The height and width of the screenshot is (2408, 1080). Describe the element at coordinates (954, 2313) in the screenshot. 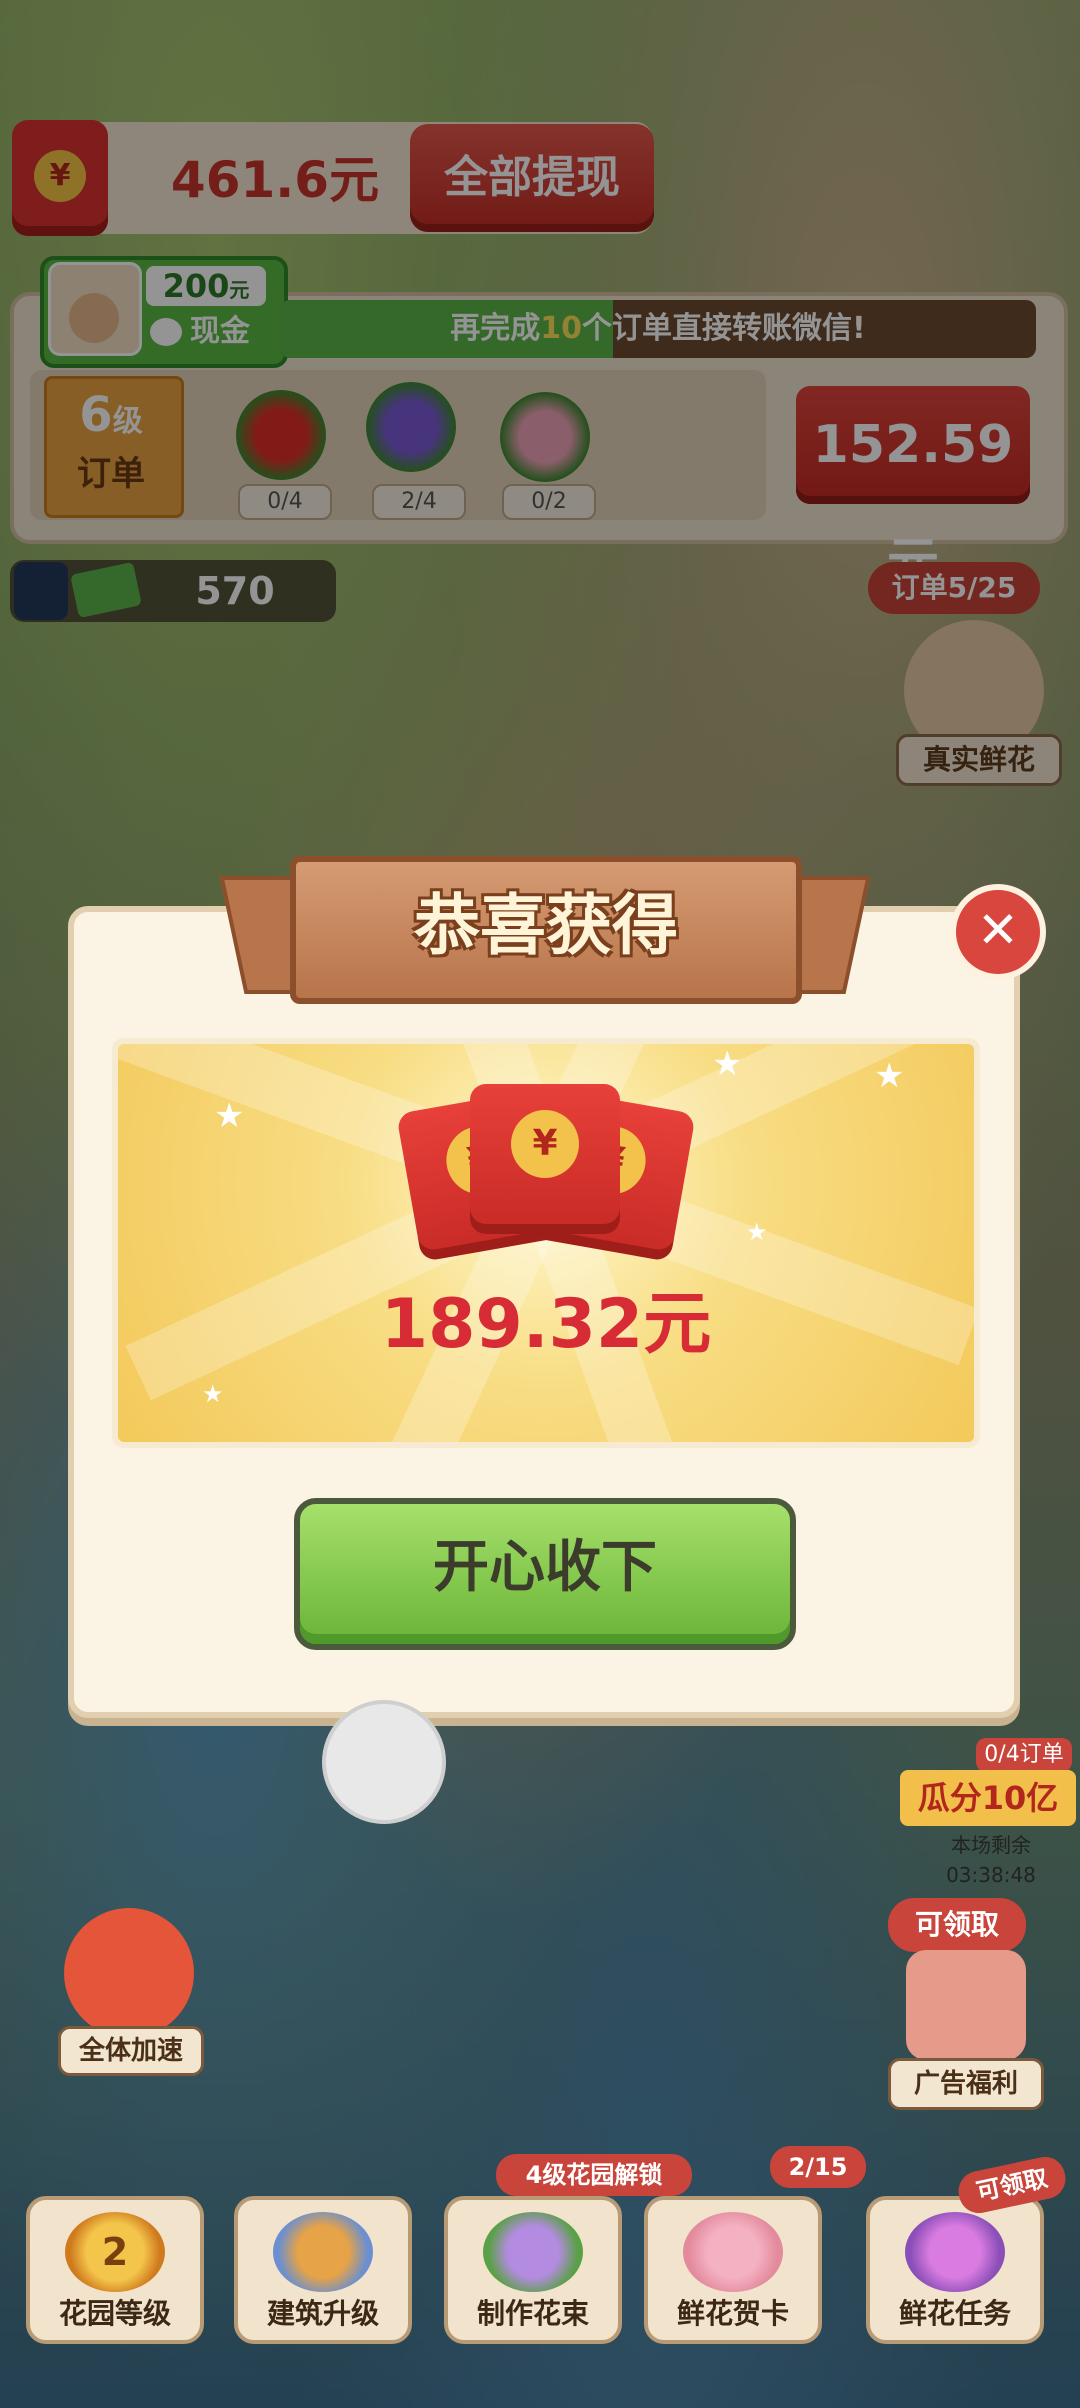

I see `nav-label: 鲜花任务` at that location.